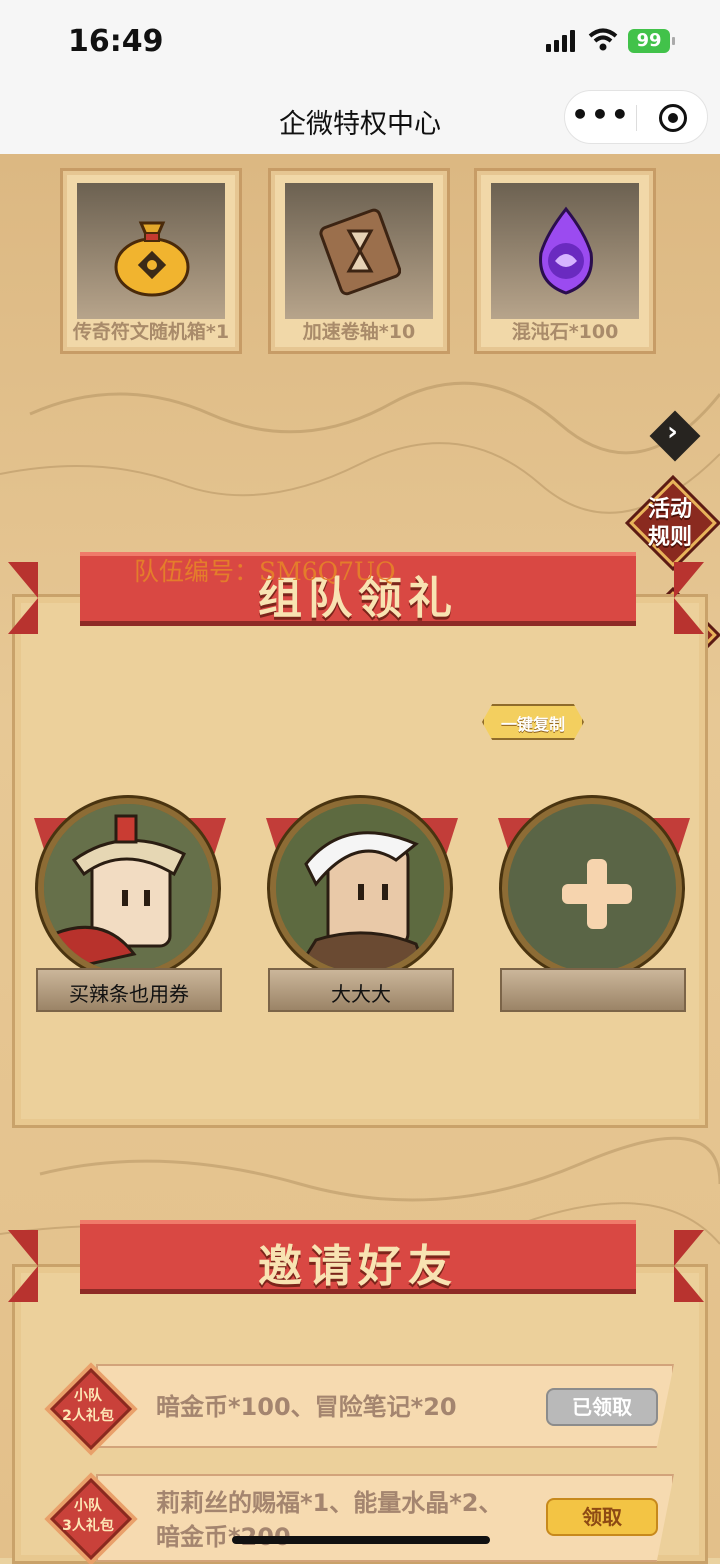 This screenshot has width=720, height=1564. I want to click on claim-button: 领取, so click(602, 1517).